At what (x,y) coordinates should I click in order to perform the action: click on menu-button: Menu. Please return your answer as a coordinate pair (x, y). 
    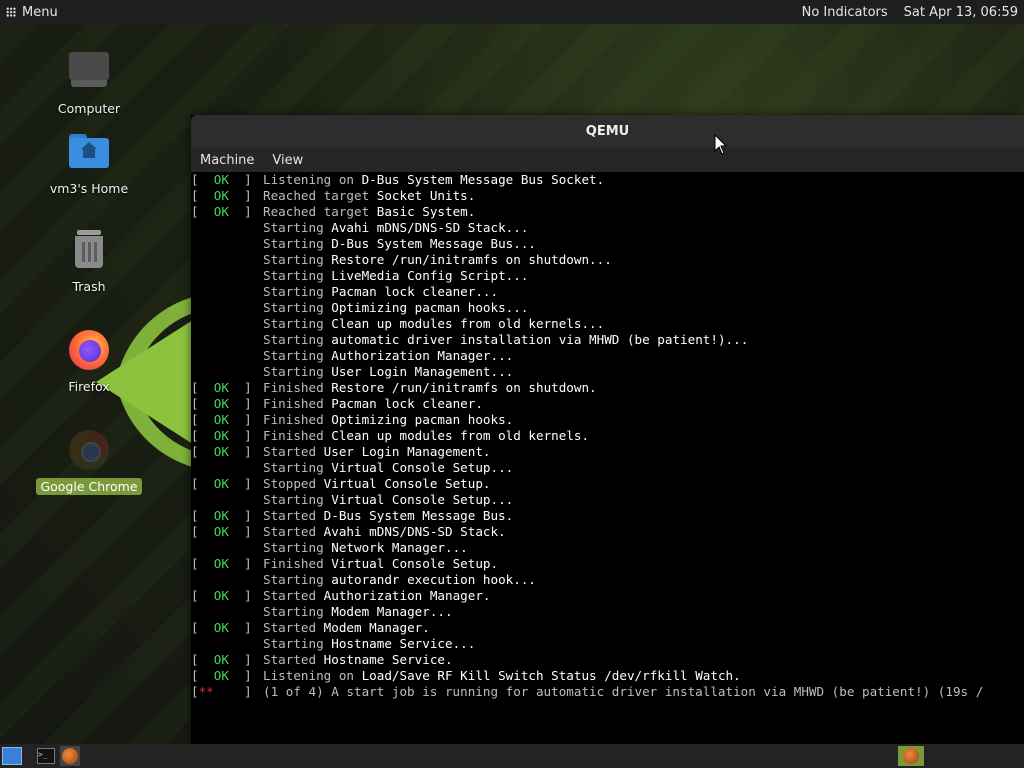
    Looking at the image, I should click on (29, 12).